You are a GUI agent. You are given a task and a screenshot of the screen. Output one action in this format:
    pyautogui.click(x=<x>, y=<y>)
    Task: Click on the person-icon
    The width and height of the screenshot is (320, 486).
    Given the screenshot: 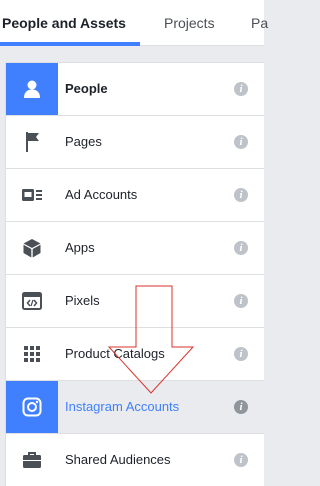 What is the action you would take?
    pyautogui.click(x=32, y=89)
    